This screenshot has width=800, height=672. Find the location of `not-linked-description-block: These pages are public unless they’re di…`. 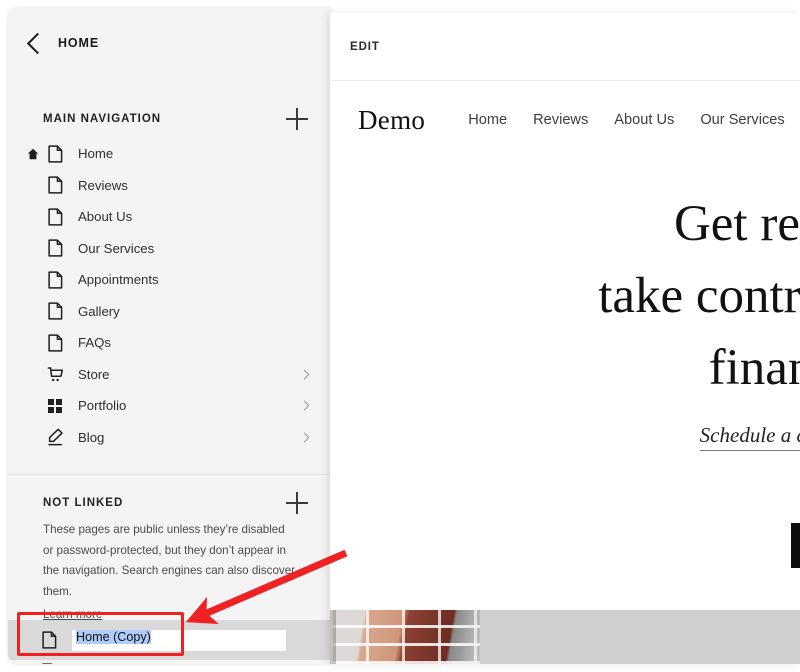

not-linked-description-block: These pages are public unless they’re di… is located at coordinates (170, 573).